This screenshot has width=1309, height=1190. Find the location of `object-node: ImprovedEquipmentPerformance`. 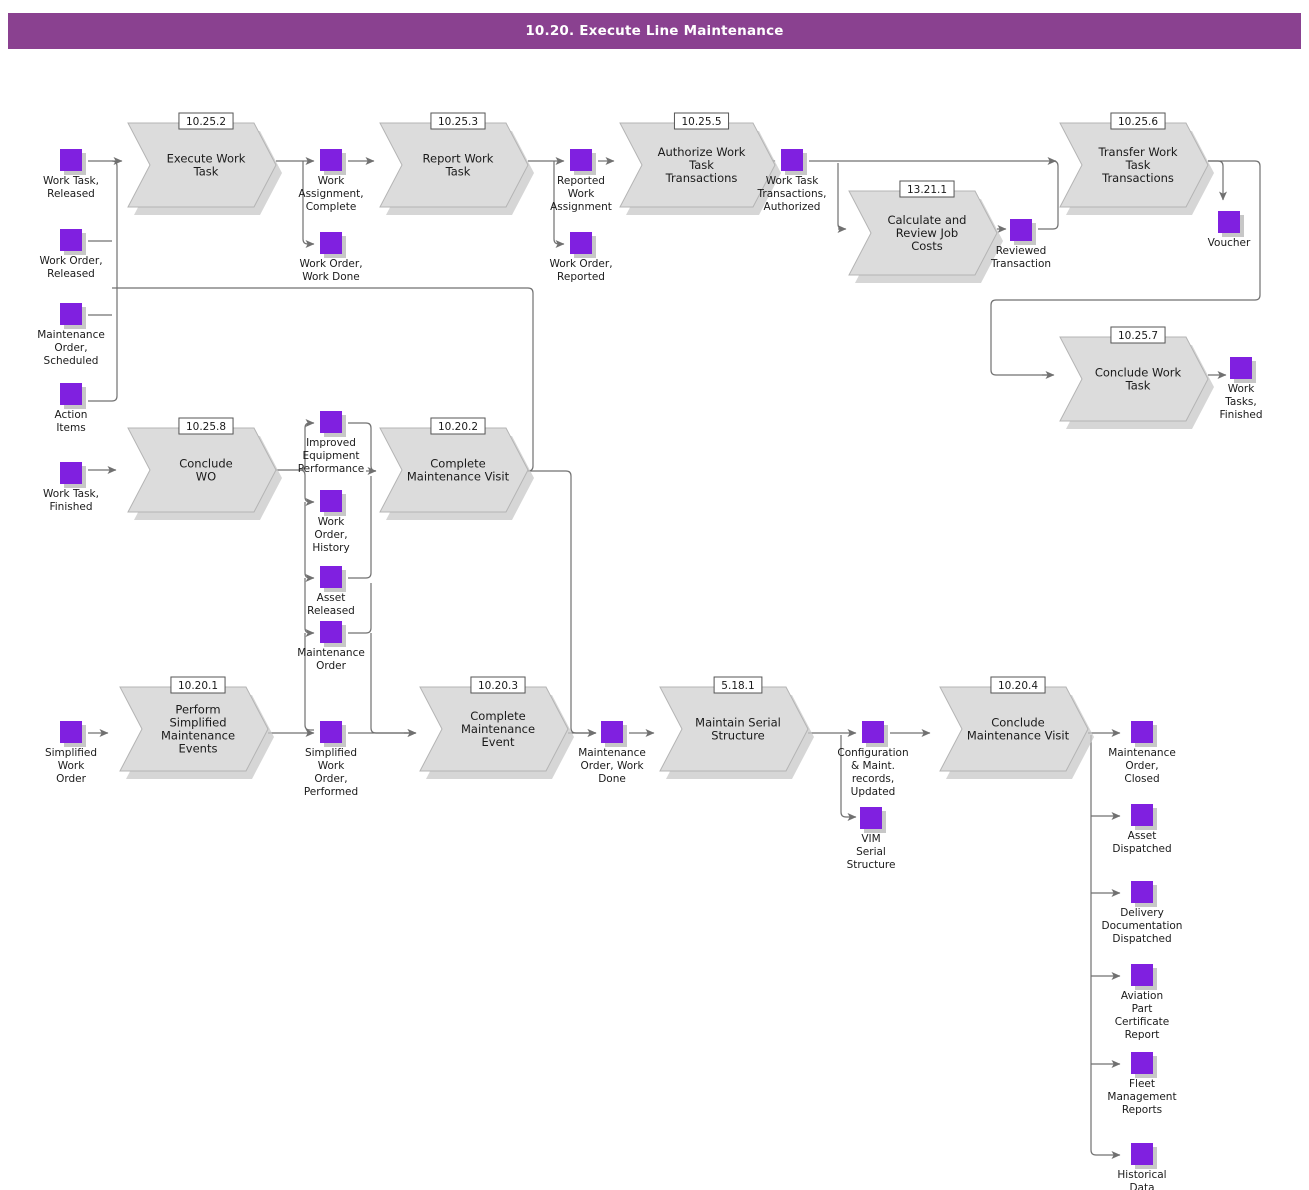

object-node: ImprovedEquipmentPerformance is located at coordinates (331, 443).